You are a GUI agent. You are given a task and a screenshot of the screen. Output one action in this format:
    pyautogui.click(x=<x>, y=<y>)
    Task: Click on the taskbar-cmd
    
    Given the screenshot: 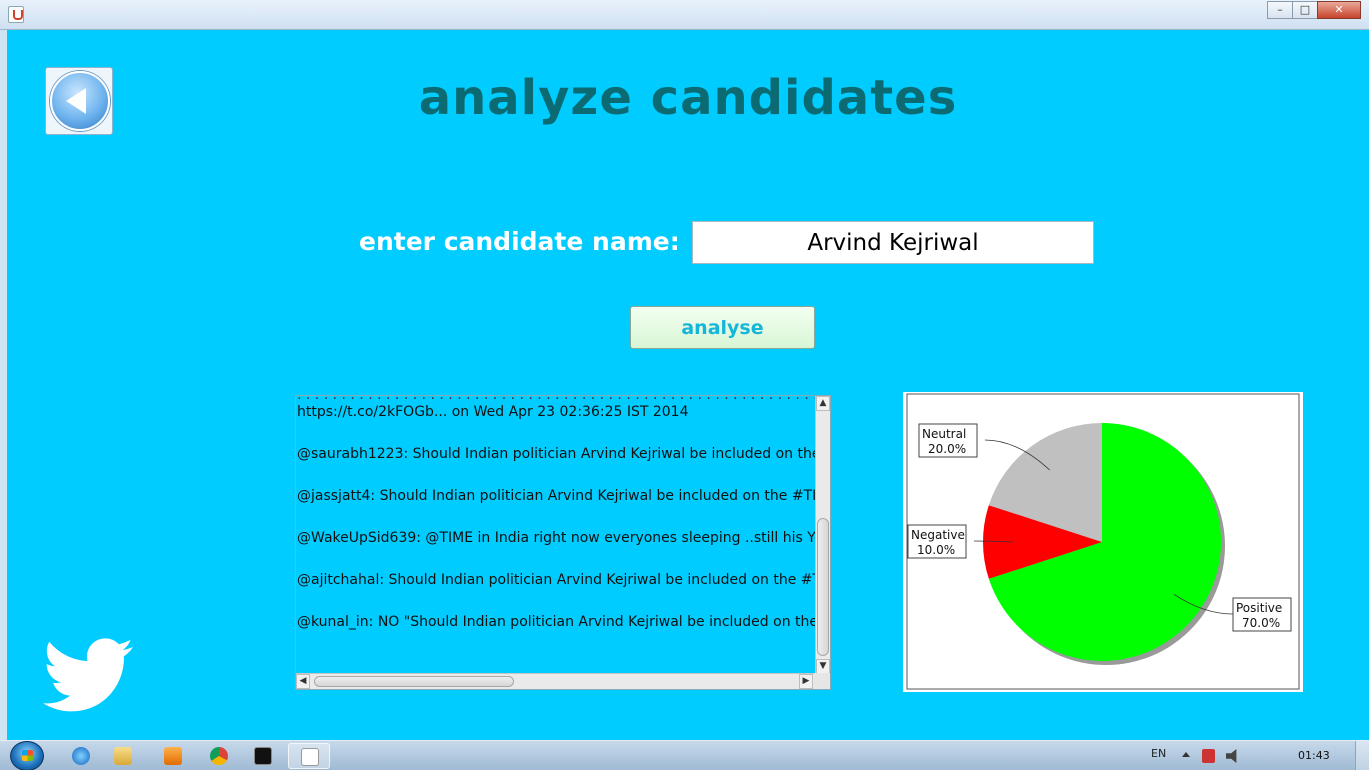 What is the action you would take?
    pyautogui.click(x=263, y=756)
    